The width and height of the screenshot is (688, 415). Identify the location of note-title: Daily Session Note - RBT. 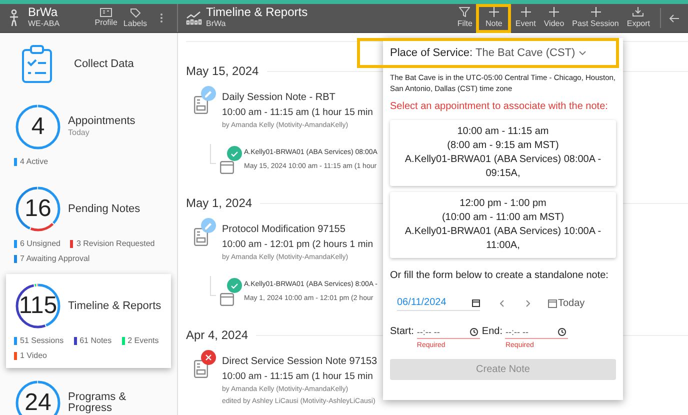
(279, 97).